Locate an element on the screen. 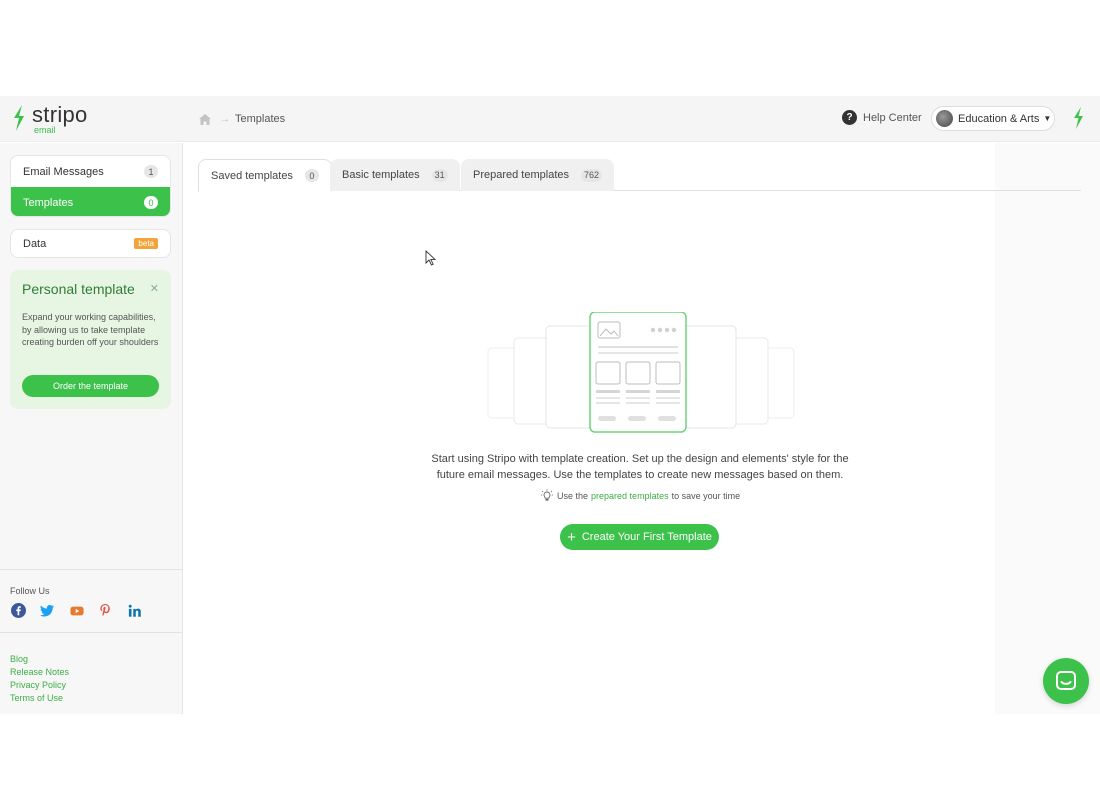 The height and width of the screenshot is (810, 1100). sidebar-item-label: Templates is located at coordinates (48, 202).